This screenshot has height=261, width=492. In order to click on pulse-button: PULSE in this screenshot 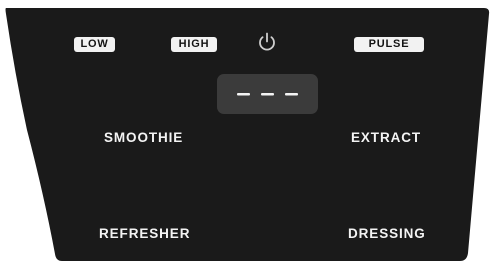, I will do `click(389, 44)`.